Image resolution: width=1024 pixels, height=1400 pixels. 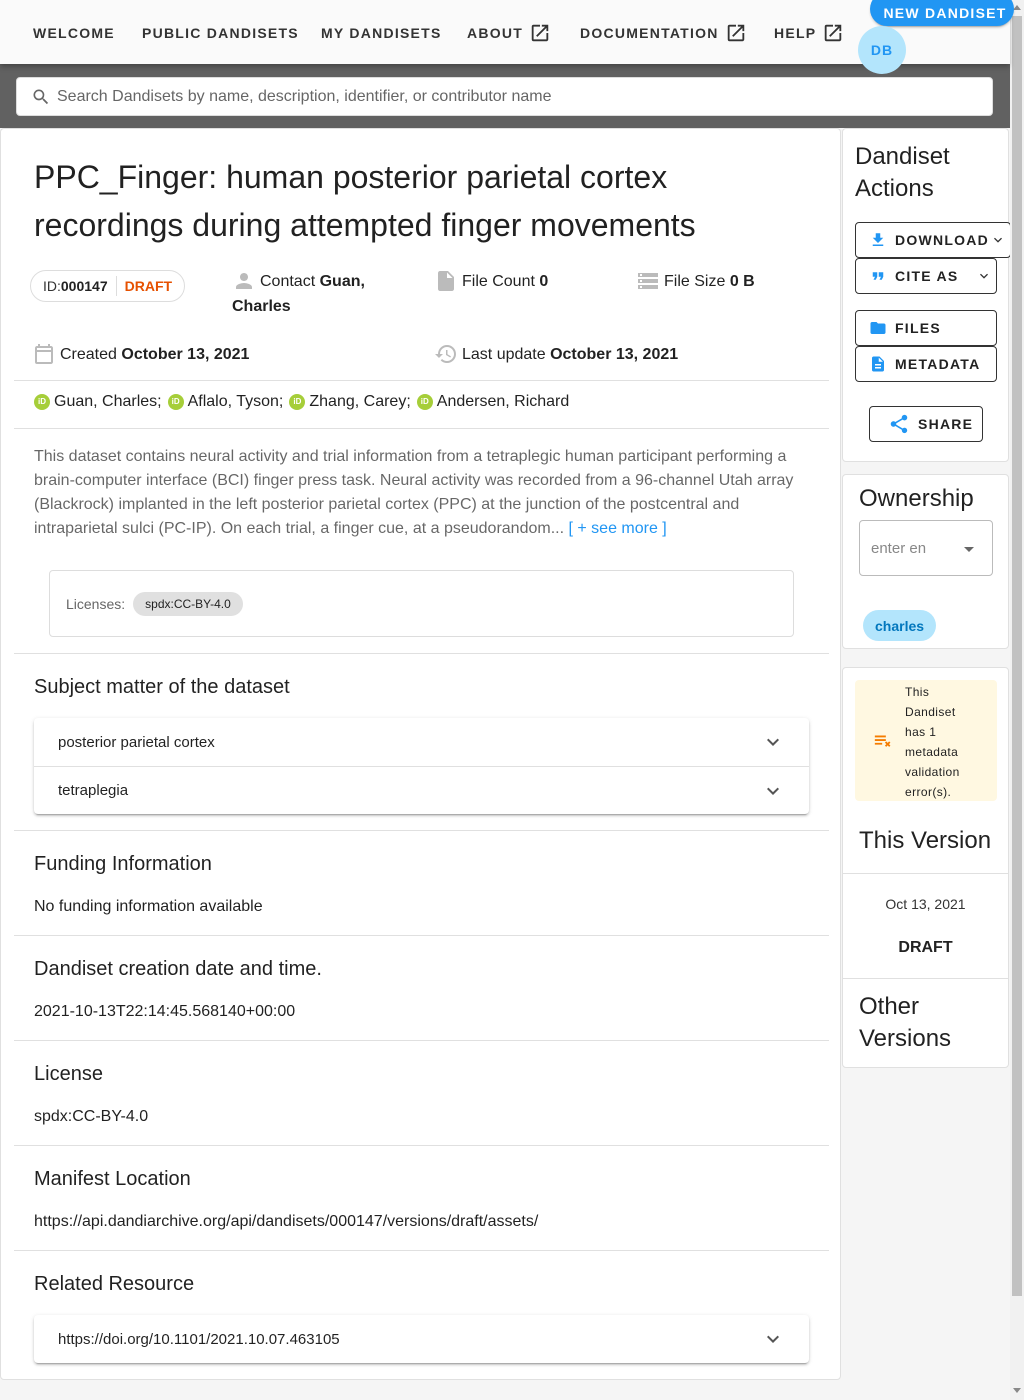 I want to click on nav-public-dandisets-label: PUBLIC DANDISETS, so click(x=220, y=33).